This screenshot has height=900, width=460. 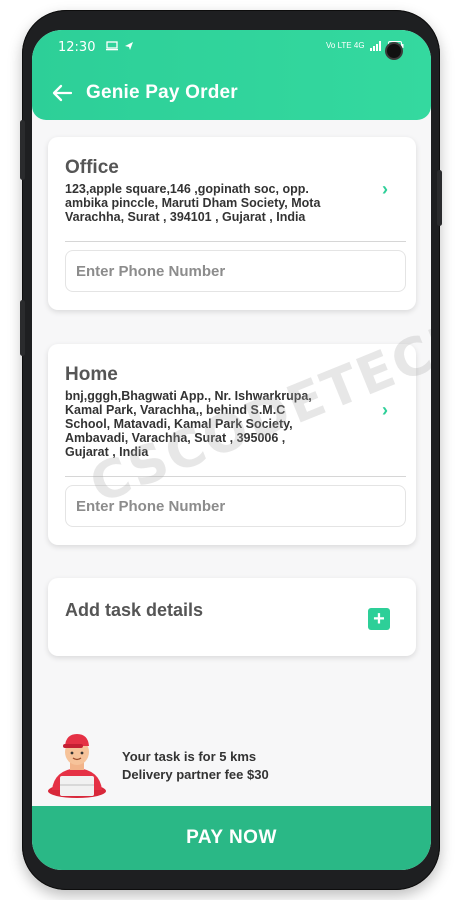 I want to click on home-address-line: School, Matavadi, Kamal Park Society,, so click(x=179, y=424).